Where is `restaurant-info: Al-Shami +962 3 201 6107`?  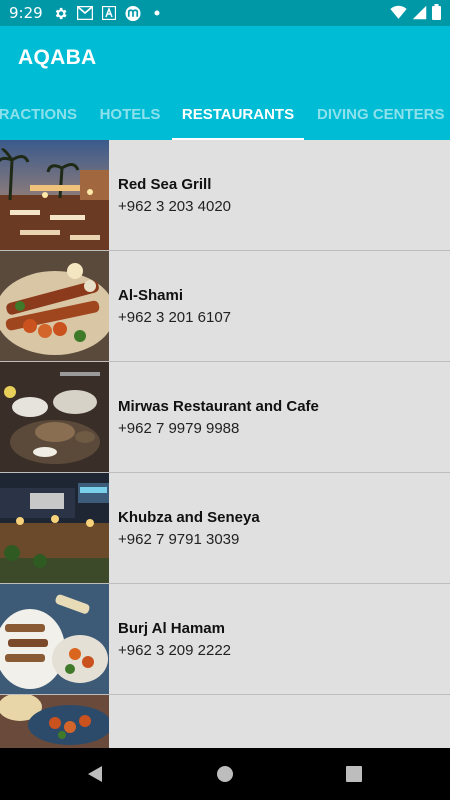
restaurant-info: Al-Shami +962 3 201 6107 is located at coordinates (174, 306).